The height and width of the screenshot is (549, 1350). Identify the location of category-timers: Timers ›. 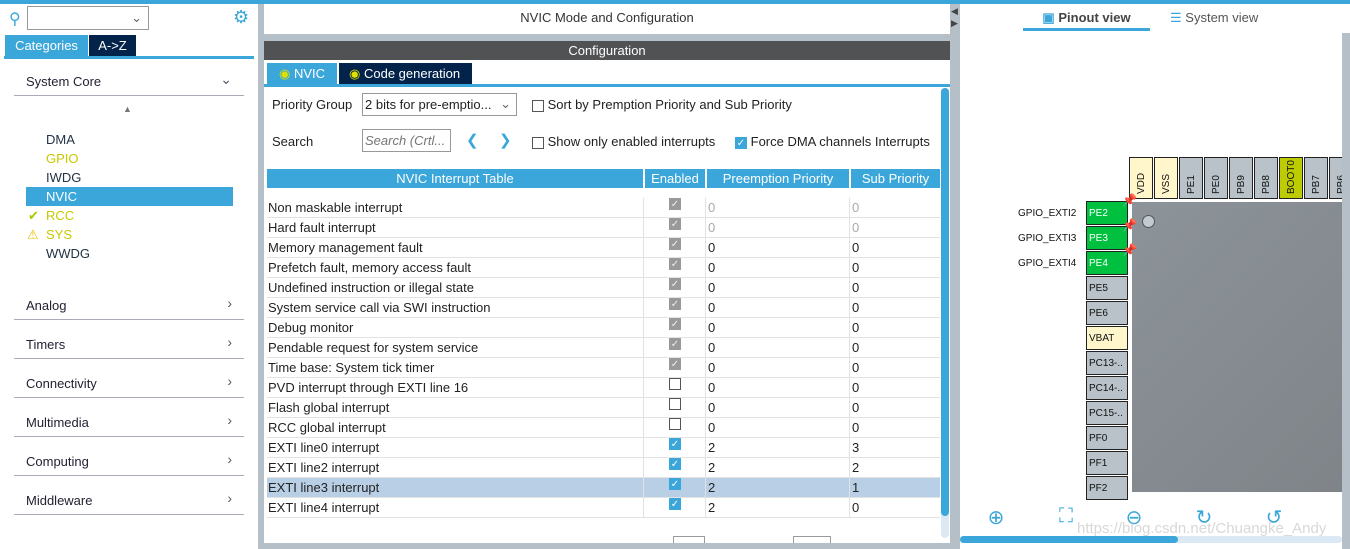
(129, 345).